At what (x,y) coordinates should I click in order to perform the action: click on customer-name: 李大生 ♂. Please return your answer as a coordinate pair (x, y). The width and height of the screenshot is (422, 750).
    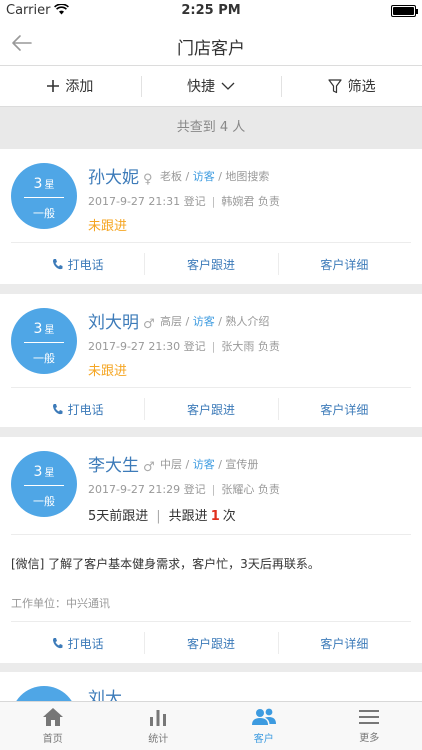
    Looking at the image, I should click on (121, 466).